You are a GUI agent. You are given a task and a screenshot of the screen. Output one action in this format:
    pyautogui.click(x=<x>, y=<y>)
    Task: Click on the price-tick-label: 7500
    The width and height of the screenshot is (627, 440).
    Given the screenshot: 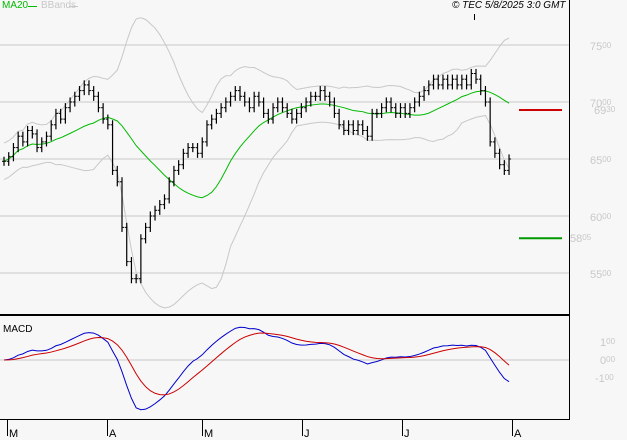 What is the action you would take?
    pyautogui.click(x=601, y=47)
    